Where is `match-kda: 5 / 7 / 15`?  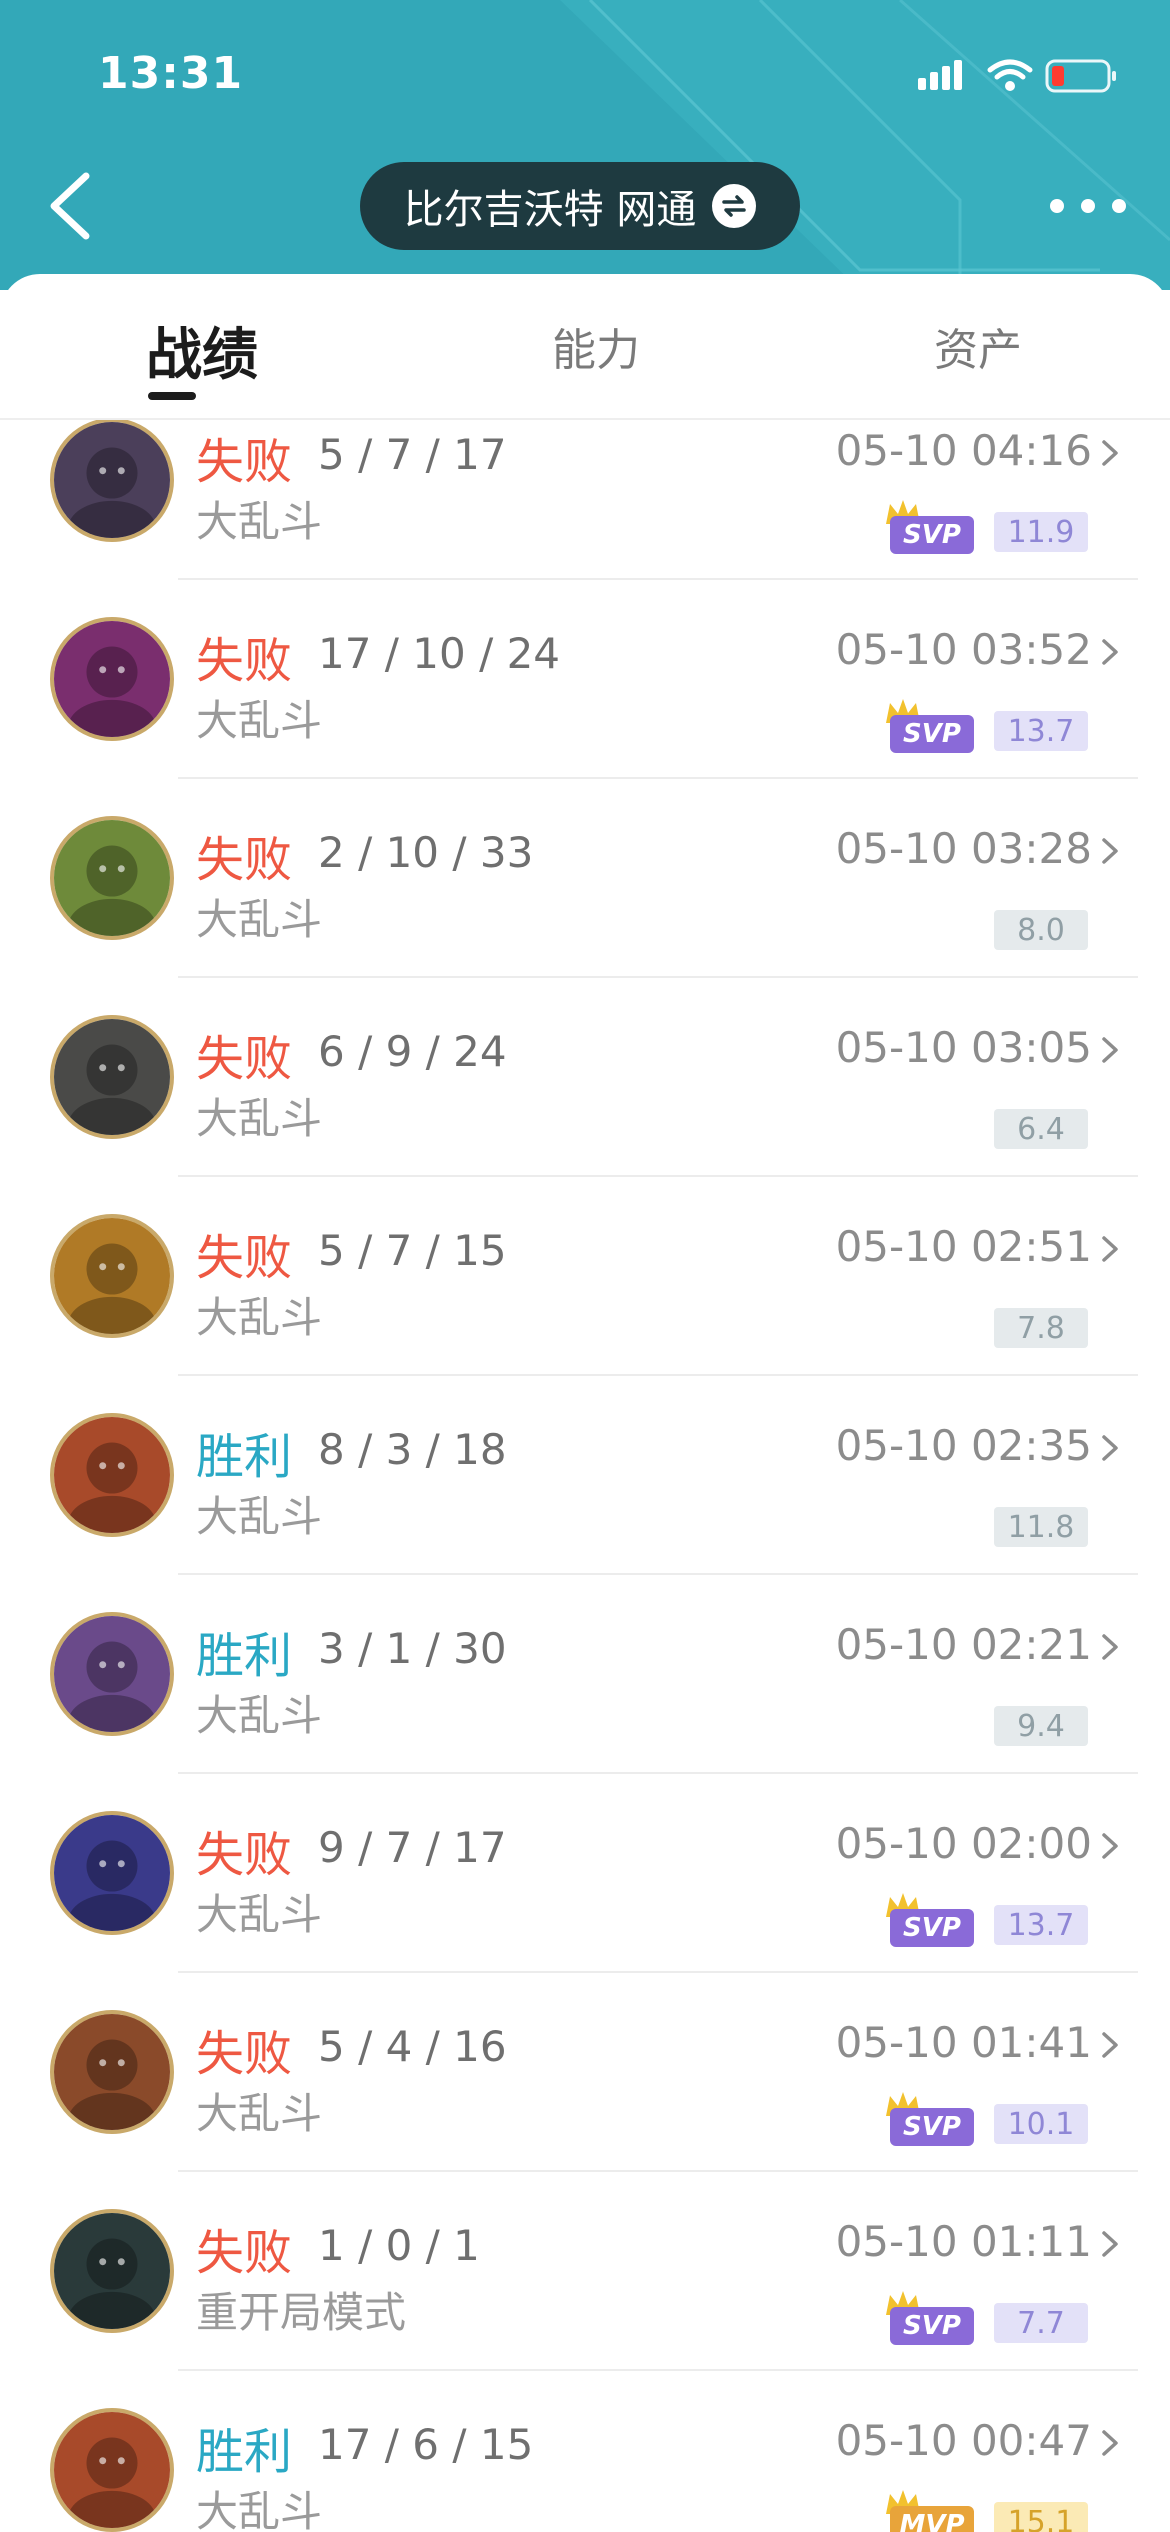 match-kda: 5 / 7 / 15 is located at coordinates (412, 1250).